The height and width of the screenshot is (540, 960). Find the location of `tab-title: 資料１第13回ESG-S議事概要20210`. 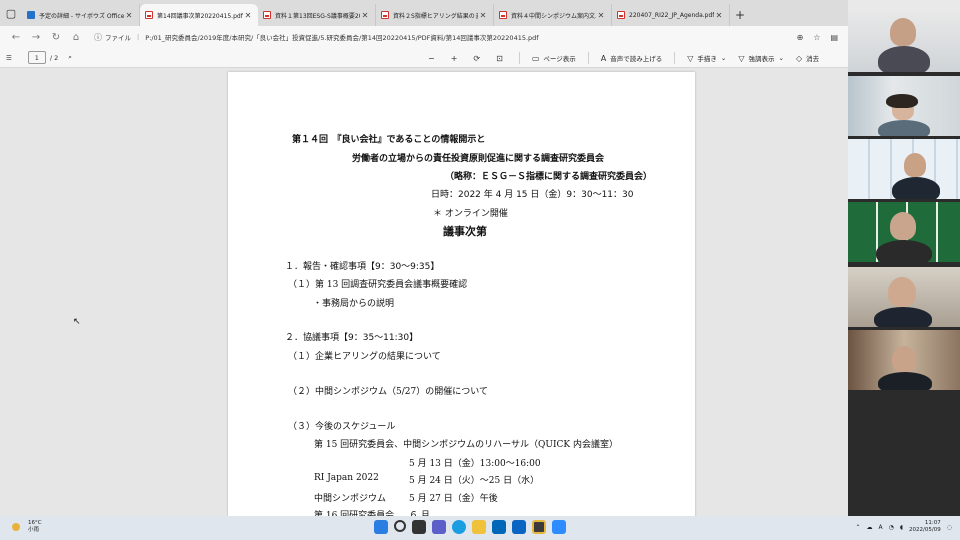

tab-title: 資料１第13回ESG-S議事概要20210 is located at coordinates (317, 16).